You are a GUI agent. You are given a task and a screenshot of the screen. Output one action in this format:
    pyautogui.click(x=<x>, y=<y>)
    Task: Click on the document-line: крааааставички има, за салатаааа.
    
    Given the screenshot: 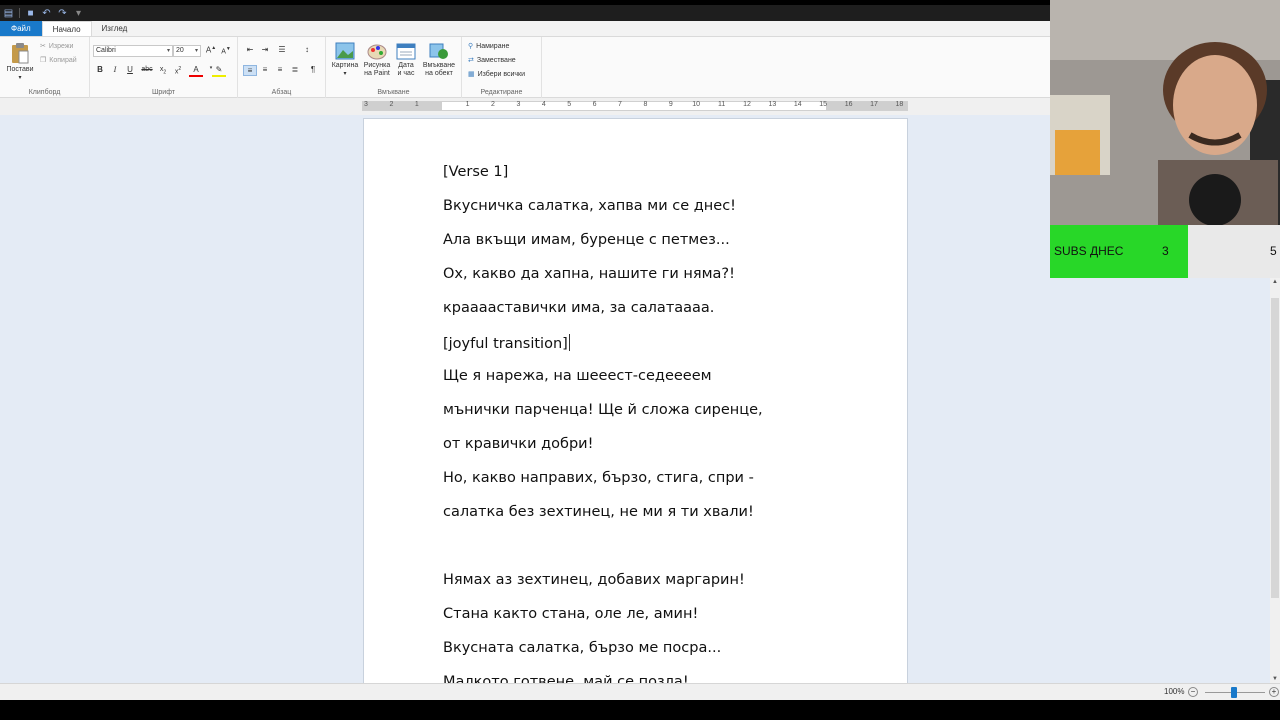 What is the action you would take?
    pyautogui.click(x=578, y=308)
    